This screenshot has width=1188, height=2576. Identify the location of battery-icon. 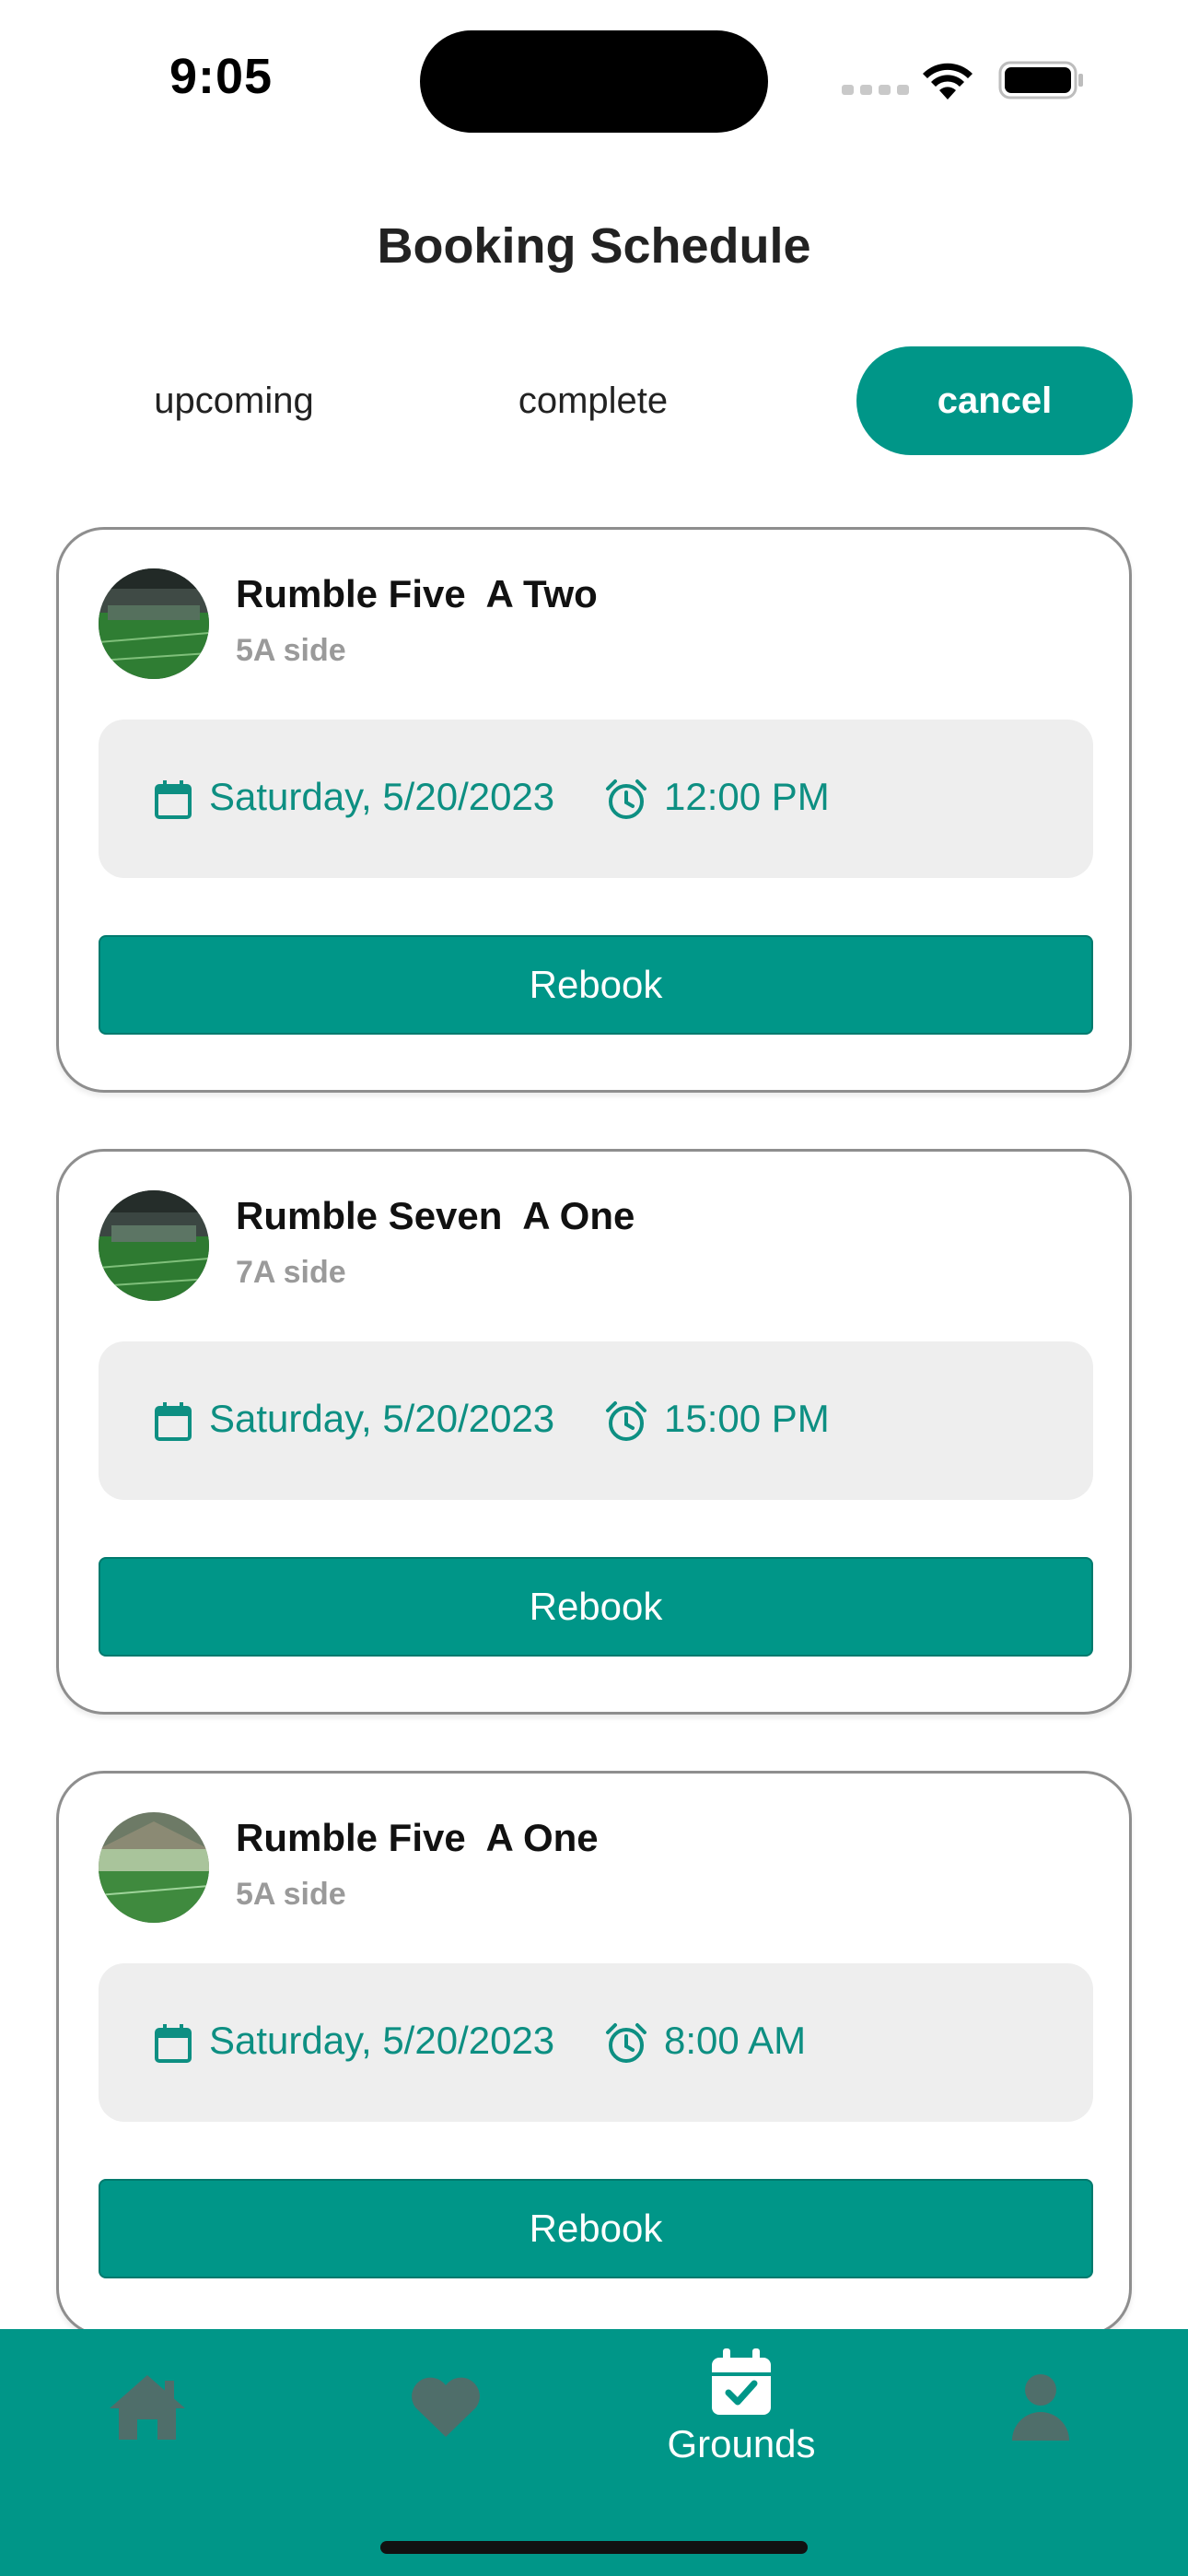
(1040, 80).